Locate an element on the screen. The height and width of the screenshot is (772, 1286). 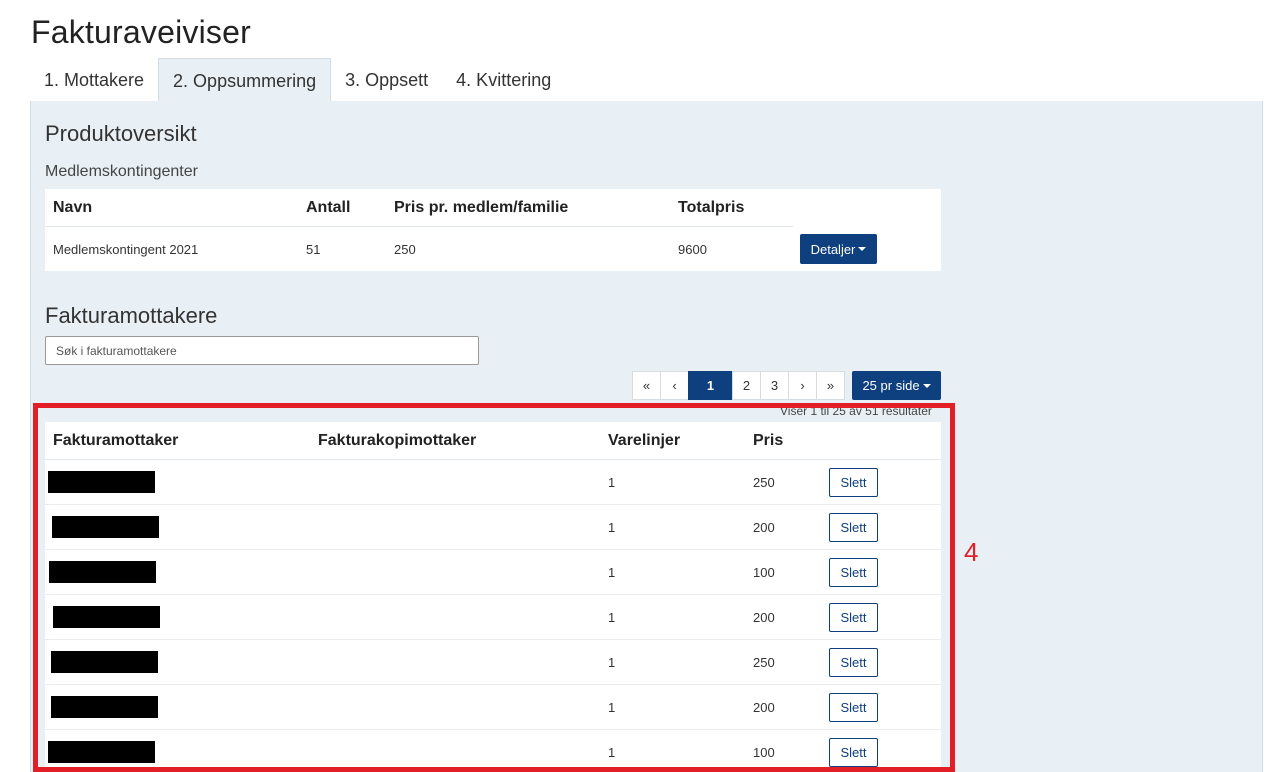
col-navn: Navn is located at coordinates (73, 207).